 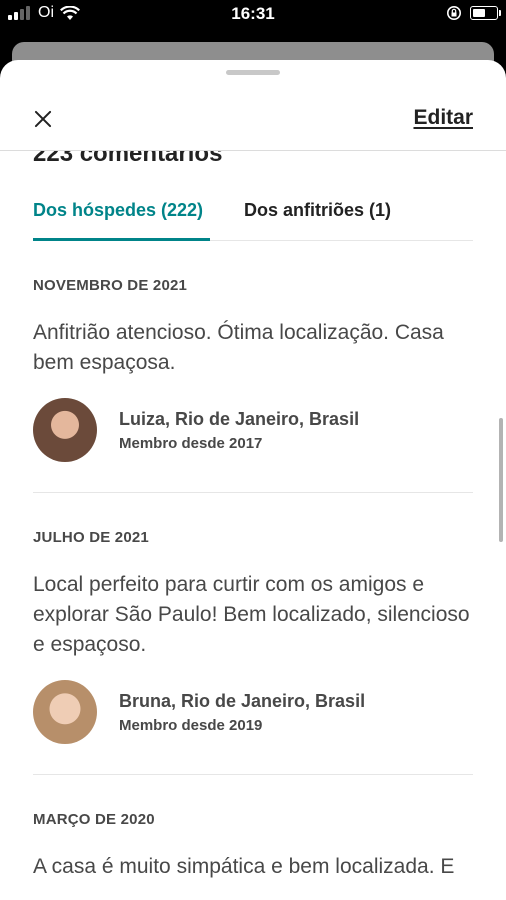 I want to click on active-tab-indicator, so click(x=121, y=239).